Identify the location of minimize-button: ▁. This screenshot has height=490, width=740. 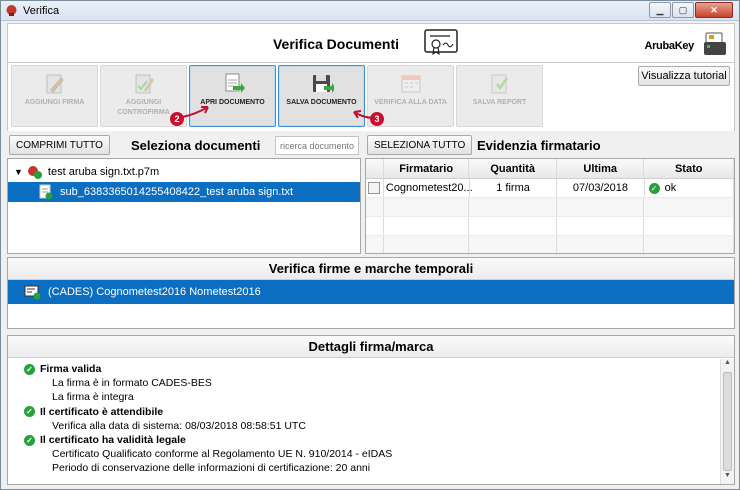
(660, 10).